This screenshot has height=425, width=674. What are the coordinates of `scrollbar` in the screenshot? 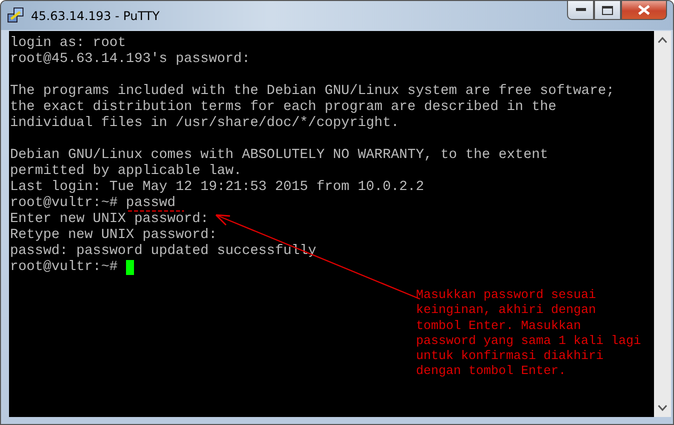 It's located at (662, 224).